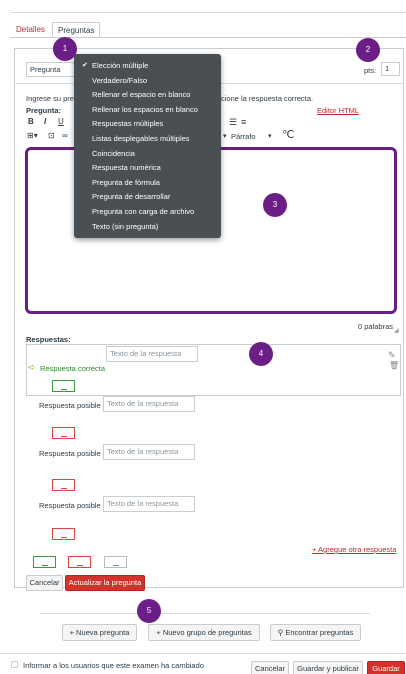  I want to click on media-icon: ⊡, so click(51, 135).